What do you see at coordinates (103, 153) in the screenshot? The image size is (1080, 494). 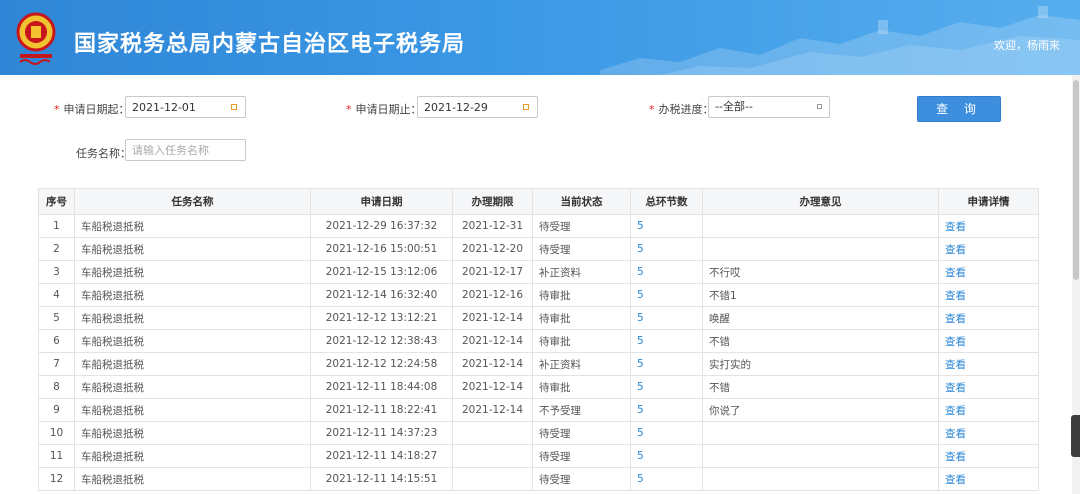 I see `task-label: 任务名称：` at bounding box center [103, 153].